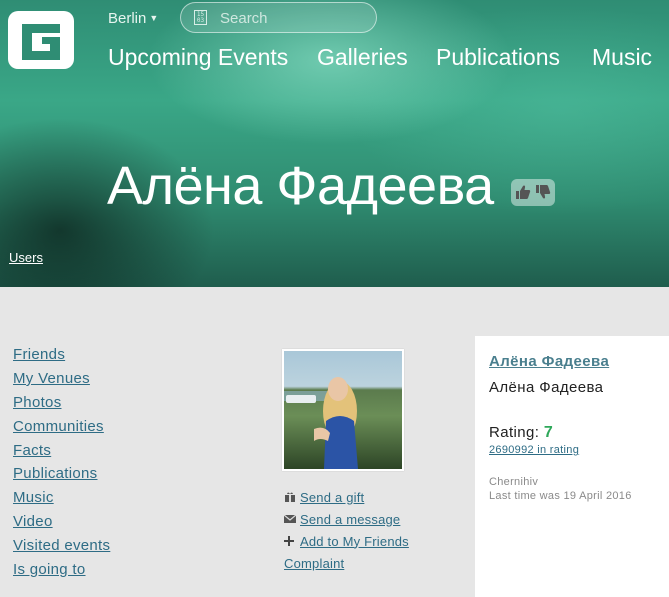 Image resolution: width=669 pixels, height=597 pixels. Describe the element at coordinates (533, 192) in the screenshot. I see `like-dislike-box` at that location.